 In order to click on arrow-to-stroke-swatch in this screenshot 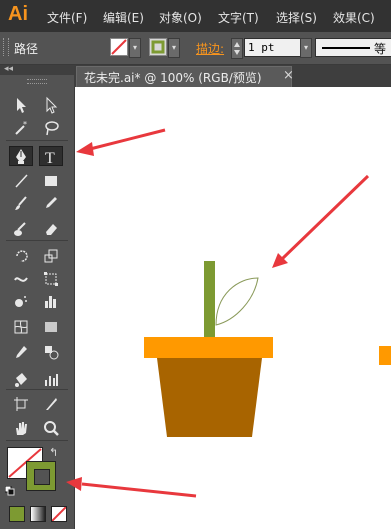, I will do `click(139, 490)`.